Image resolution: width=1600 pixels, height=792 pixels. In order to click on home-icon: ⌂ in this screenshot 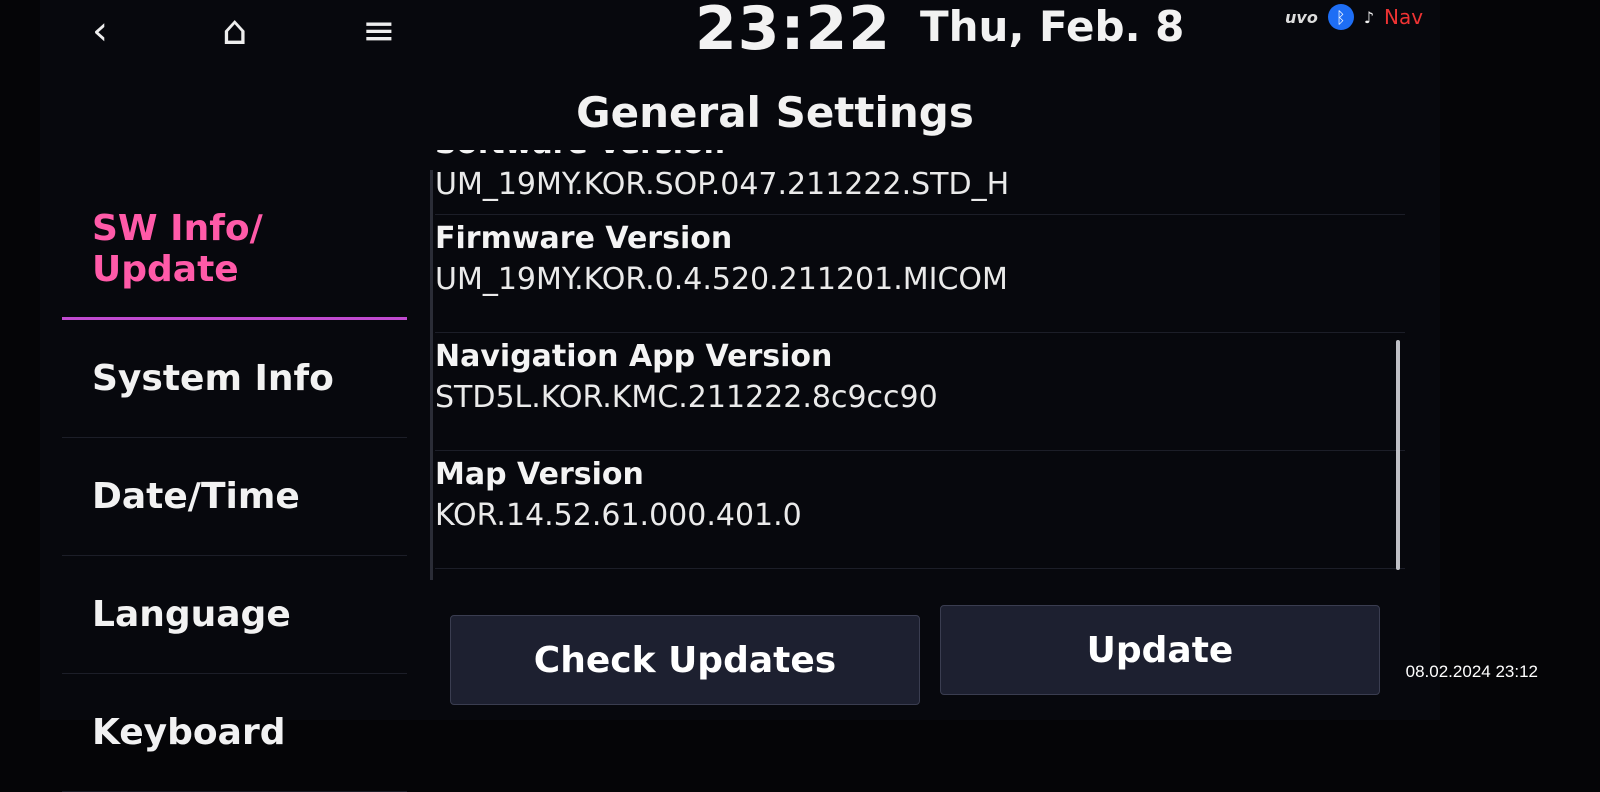, I will do `click(234, 31)`.